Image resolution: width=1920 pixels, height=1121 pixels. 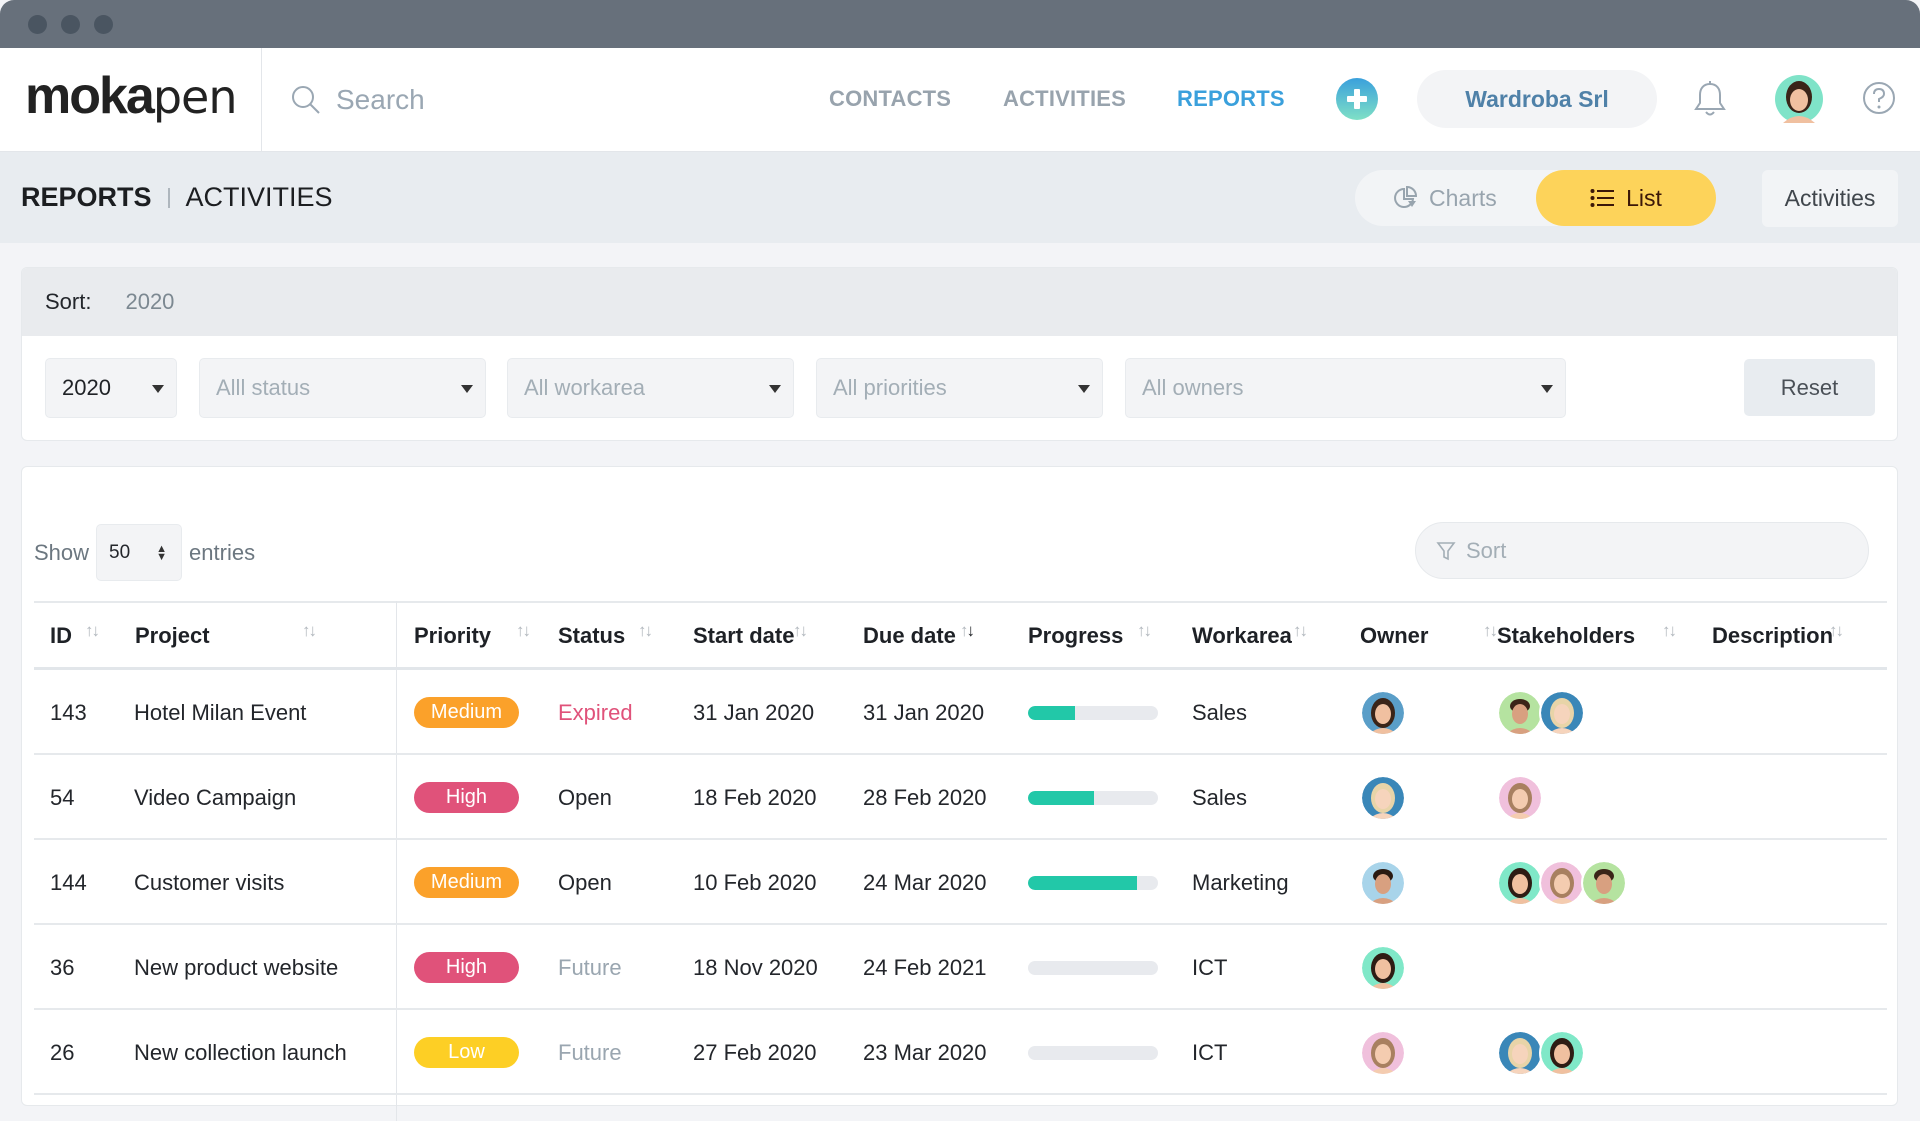 What do you see at coordinates (595, 712) in the screenshot?
I see `cell-status: Expired` at bounding box center [595, 712].